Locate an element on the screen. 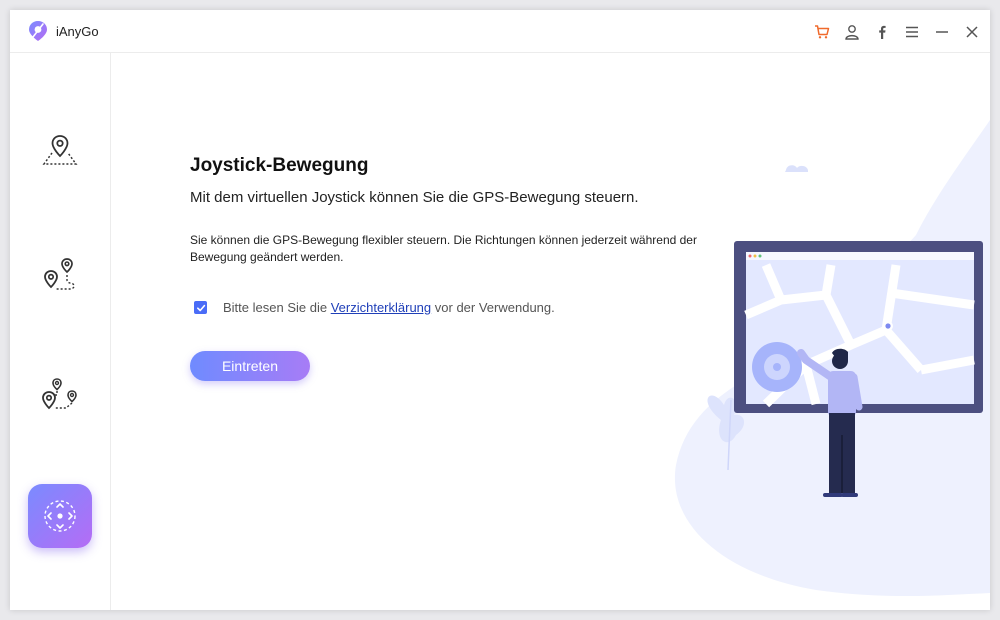 The height and width of the screenshot is (620, 1000). title-bar: iAnyGo is located at coordinates (500, 31).